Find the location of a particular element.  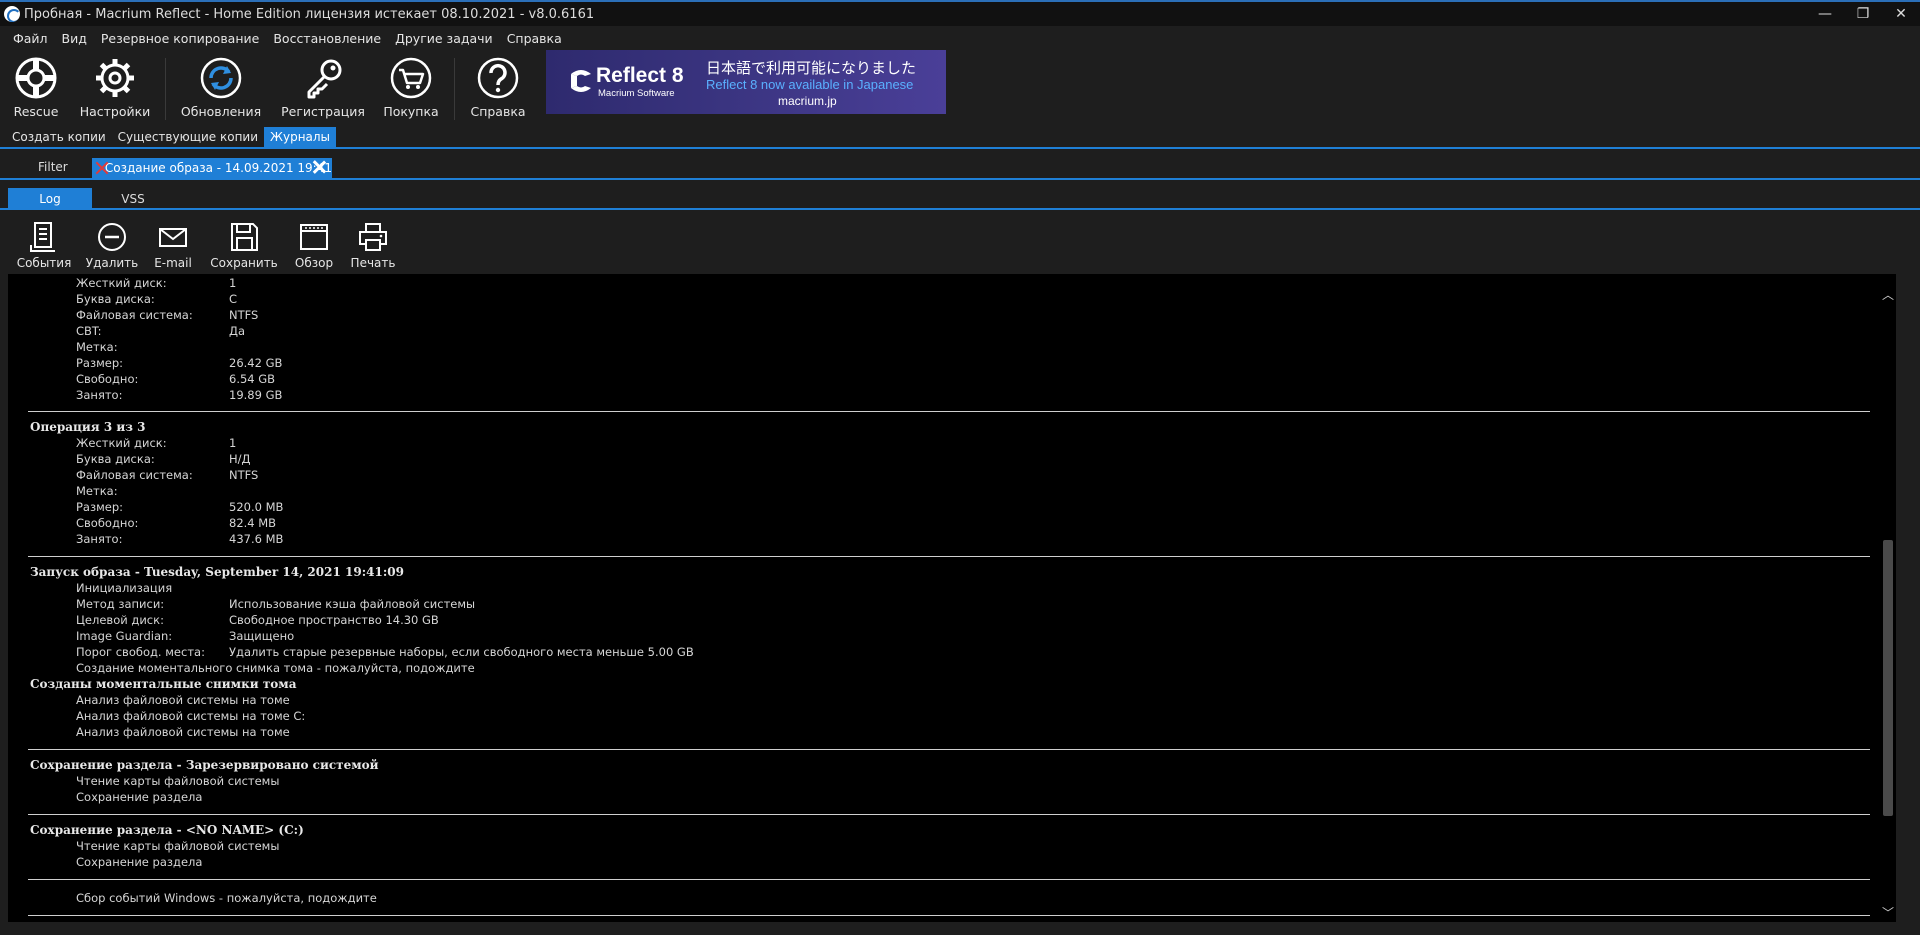

log-value: Защищено is located at coordinates (262, 636).